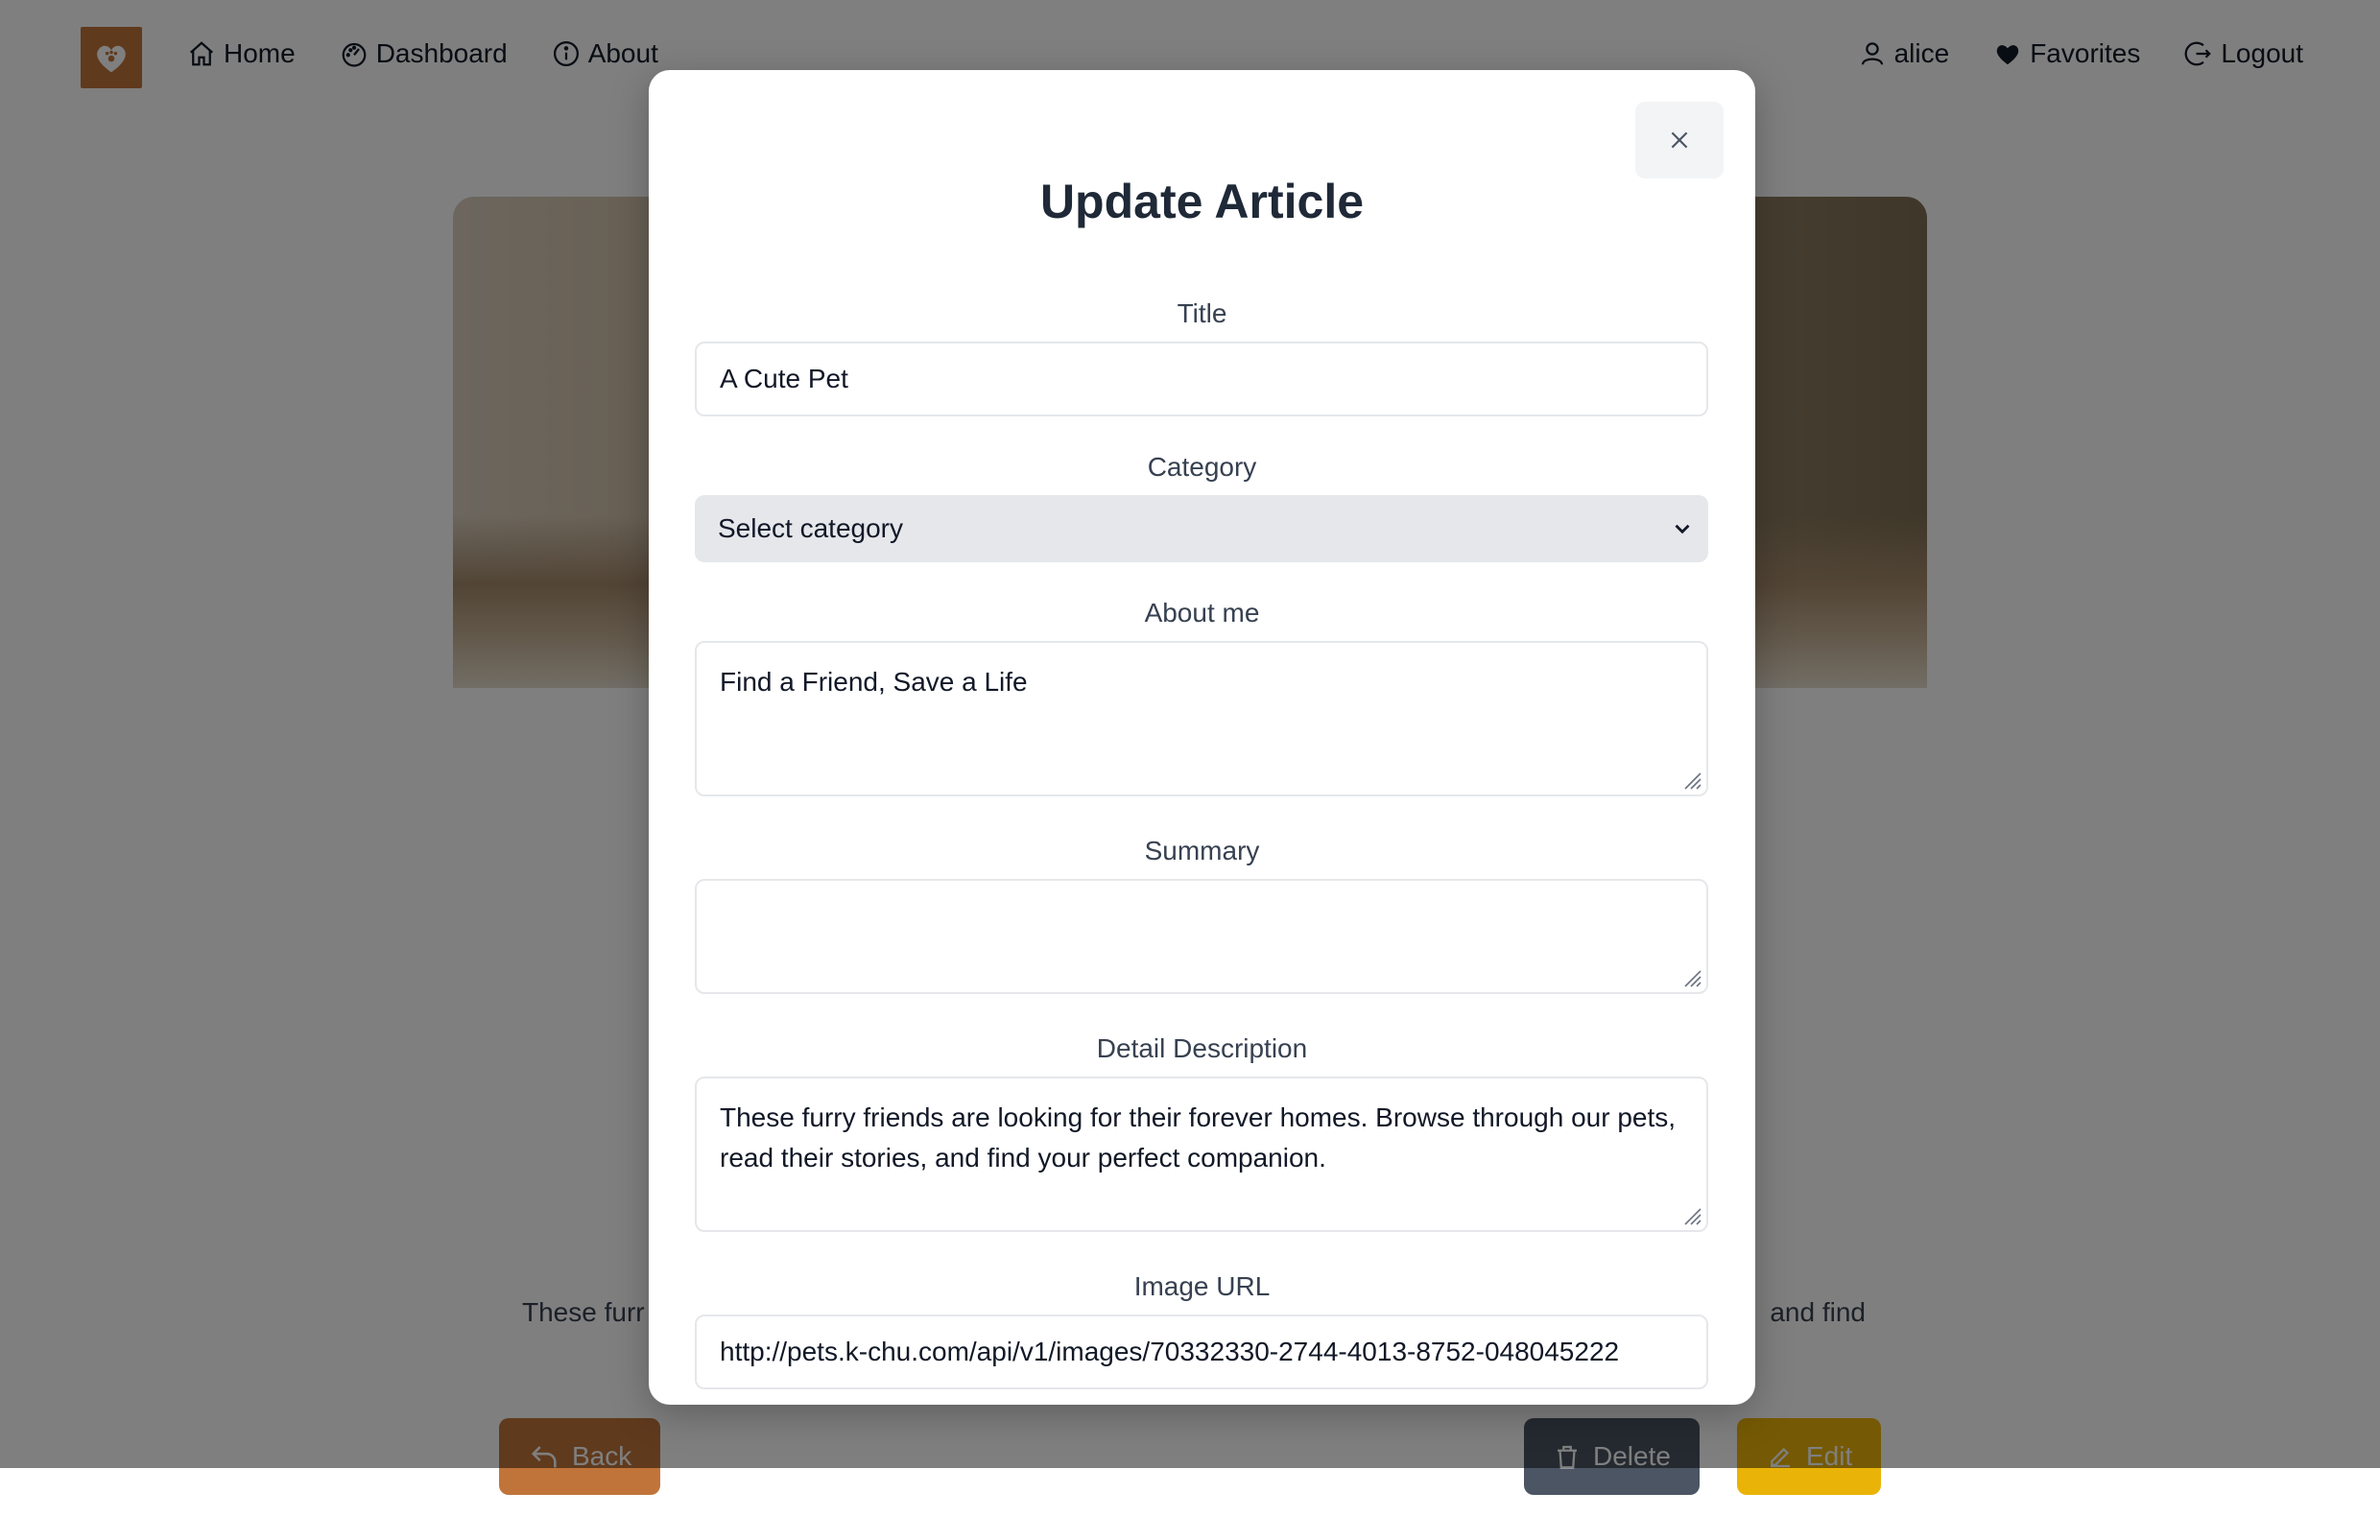  Describe the element at coordinates (874, 682) in the screenshot. I see `about-textarea-value: Find a Friend, Save a Life` at that location.